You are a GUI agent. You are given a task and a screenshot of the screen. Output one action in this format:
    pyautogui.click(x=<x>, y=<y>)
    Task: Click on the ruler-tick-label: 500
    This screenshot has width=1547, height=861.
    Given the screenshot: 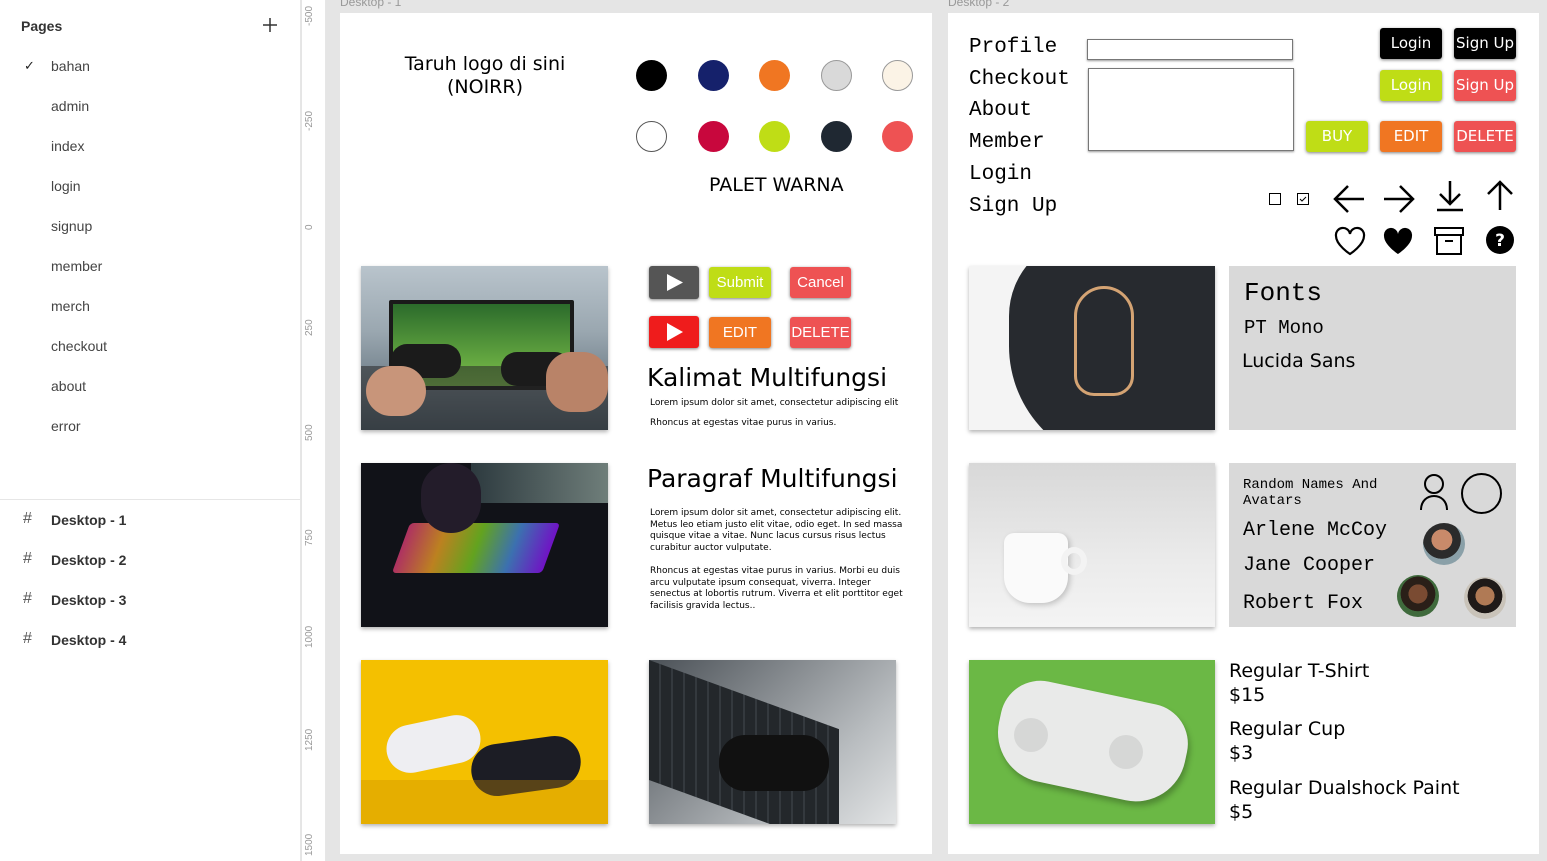 What is the action you would take?
    pyautogui.click(x=309, y=432)
    